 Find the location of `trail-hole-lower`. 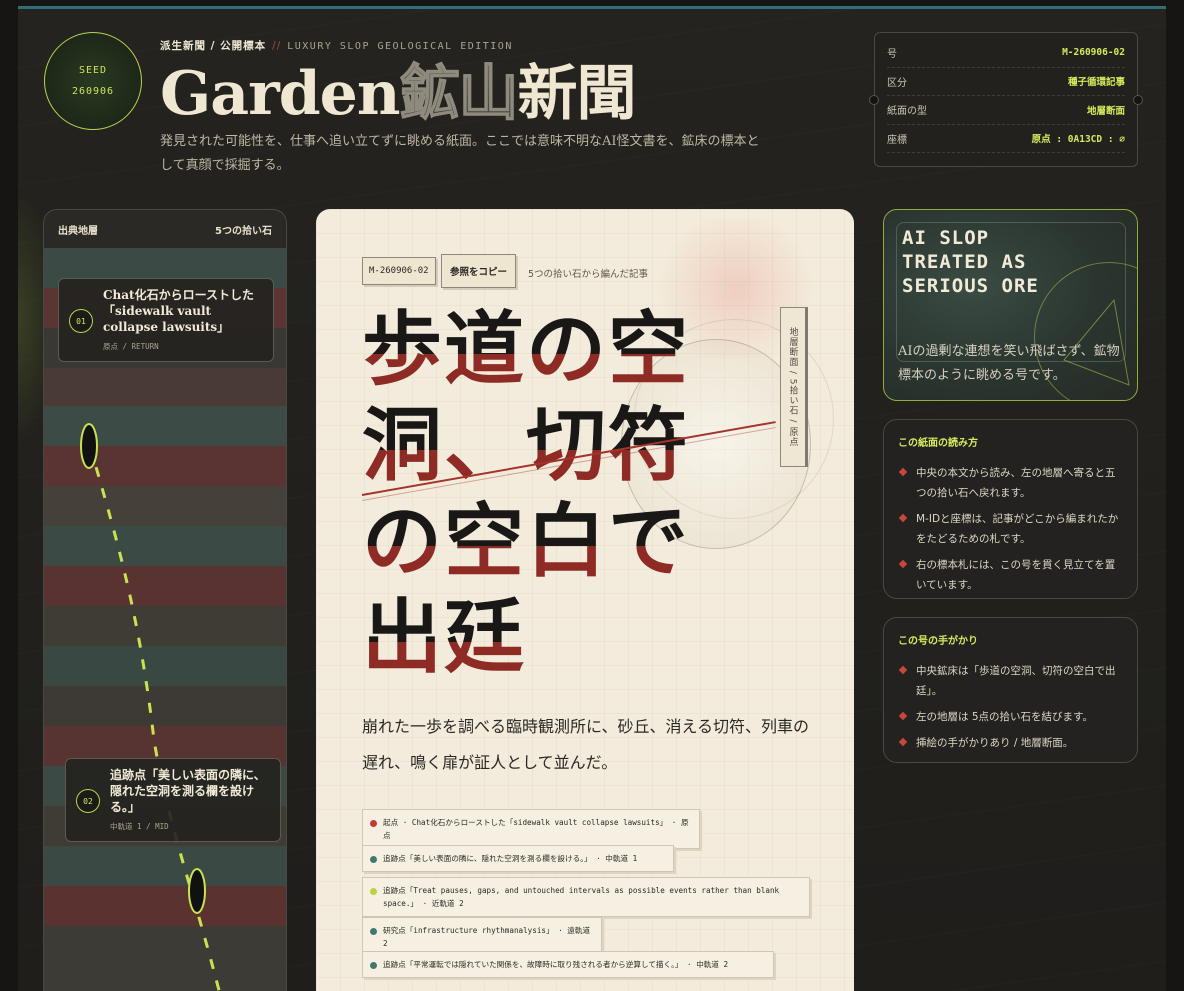

trail-hole-lower is located at coordinates (197, 891).